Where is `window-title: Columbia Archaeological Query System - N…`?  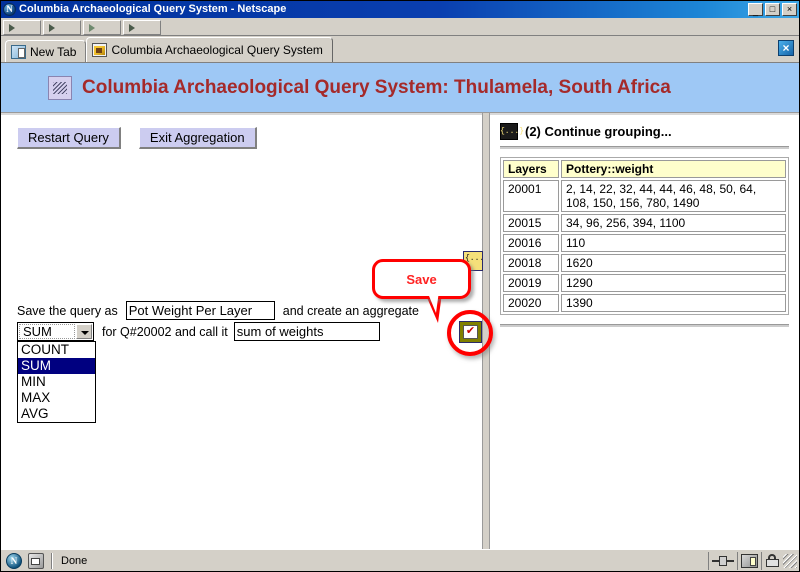 window-title: Columbia Archaeological Query System - N… is located at coordinates (153, 9).